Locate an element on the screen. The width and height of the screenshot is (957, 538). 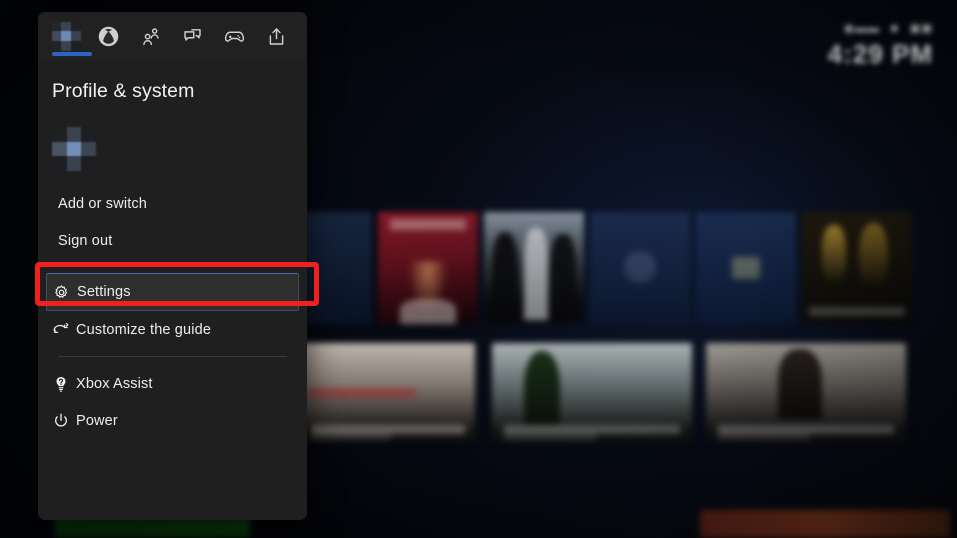
xbox-logo-icon is located at coordinates (108, 36).